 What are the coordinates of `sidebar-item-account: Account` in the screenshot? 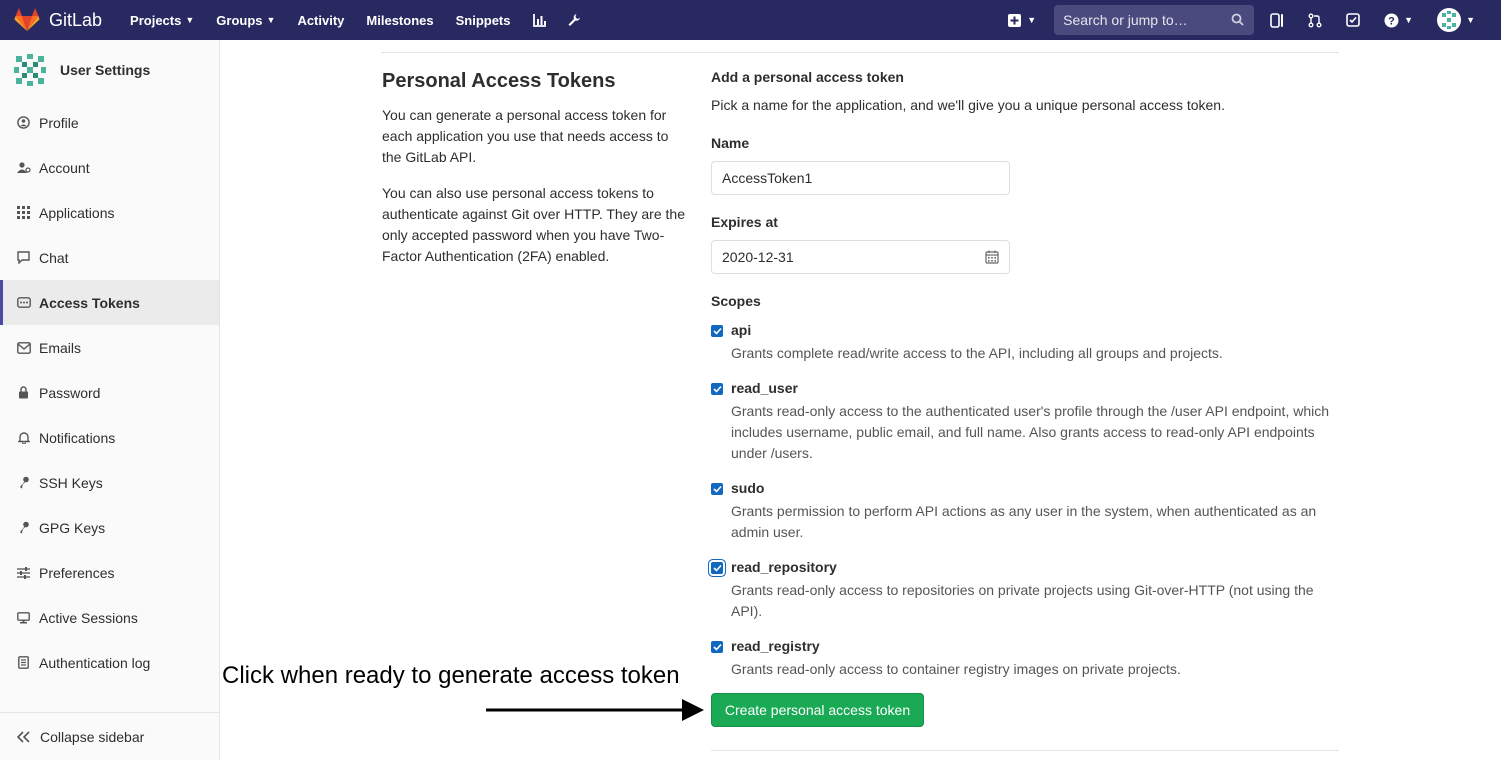 It's located at (109, 167).